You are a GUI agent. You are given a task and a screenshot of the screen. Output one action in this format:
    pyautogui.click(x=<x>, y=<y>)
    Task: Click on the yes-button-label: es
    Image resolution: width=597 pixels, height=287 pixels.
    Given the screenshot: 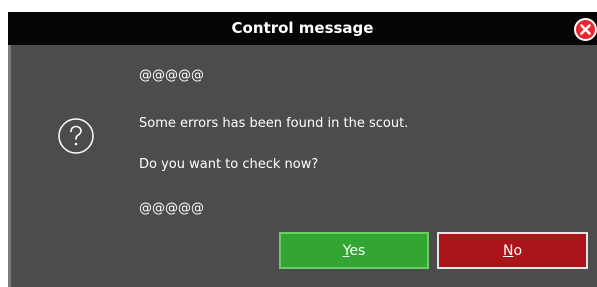 What is the action you would take?
    pyautogui.click(x=357, y=251)
    